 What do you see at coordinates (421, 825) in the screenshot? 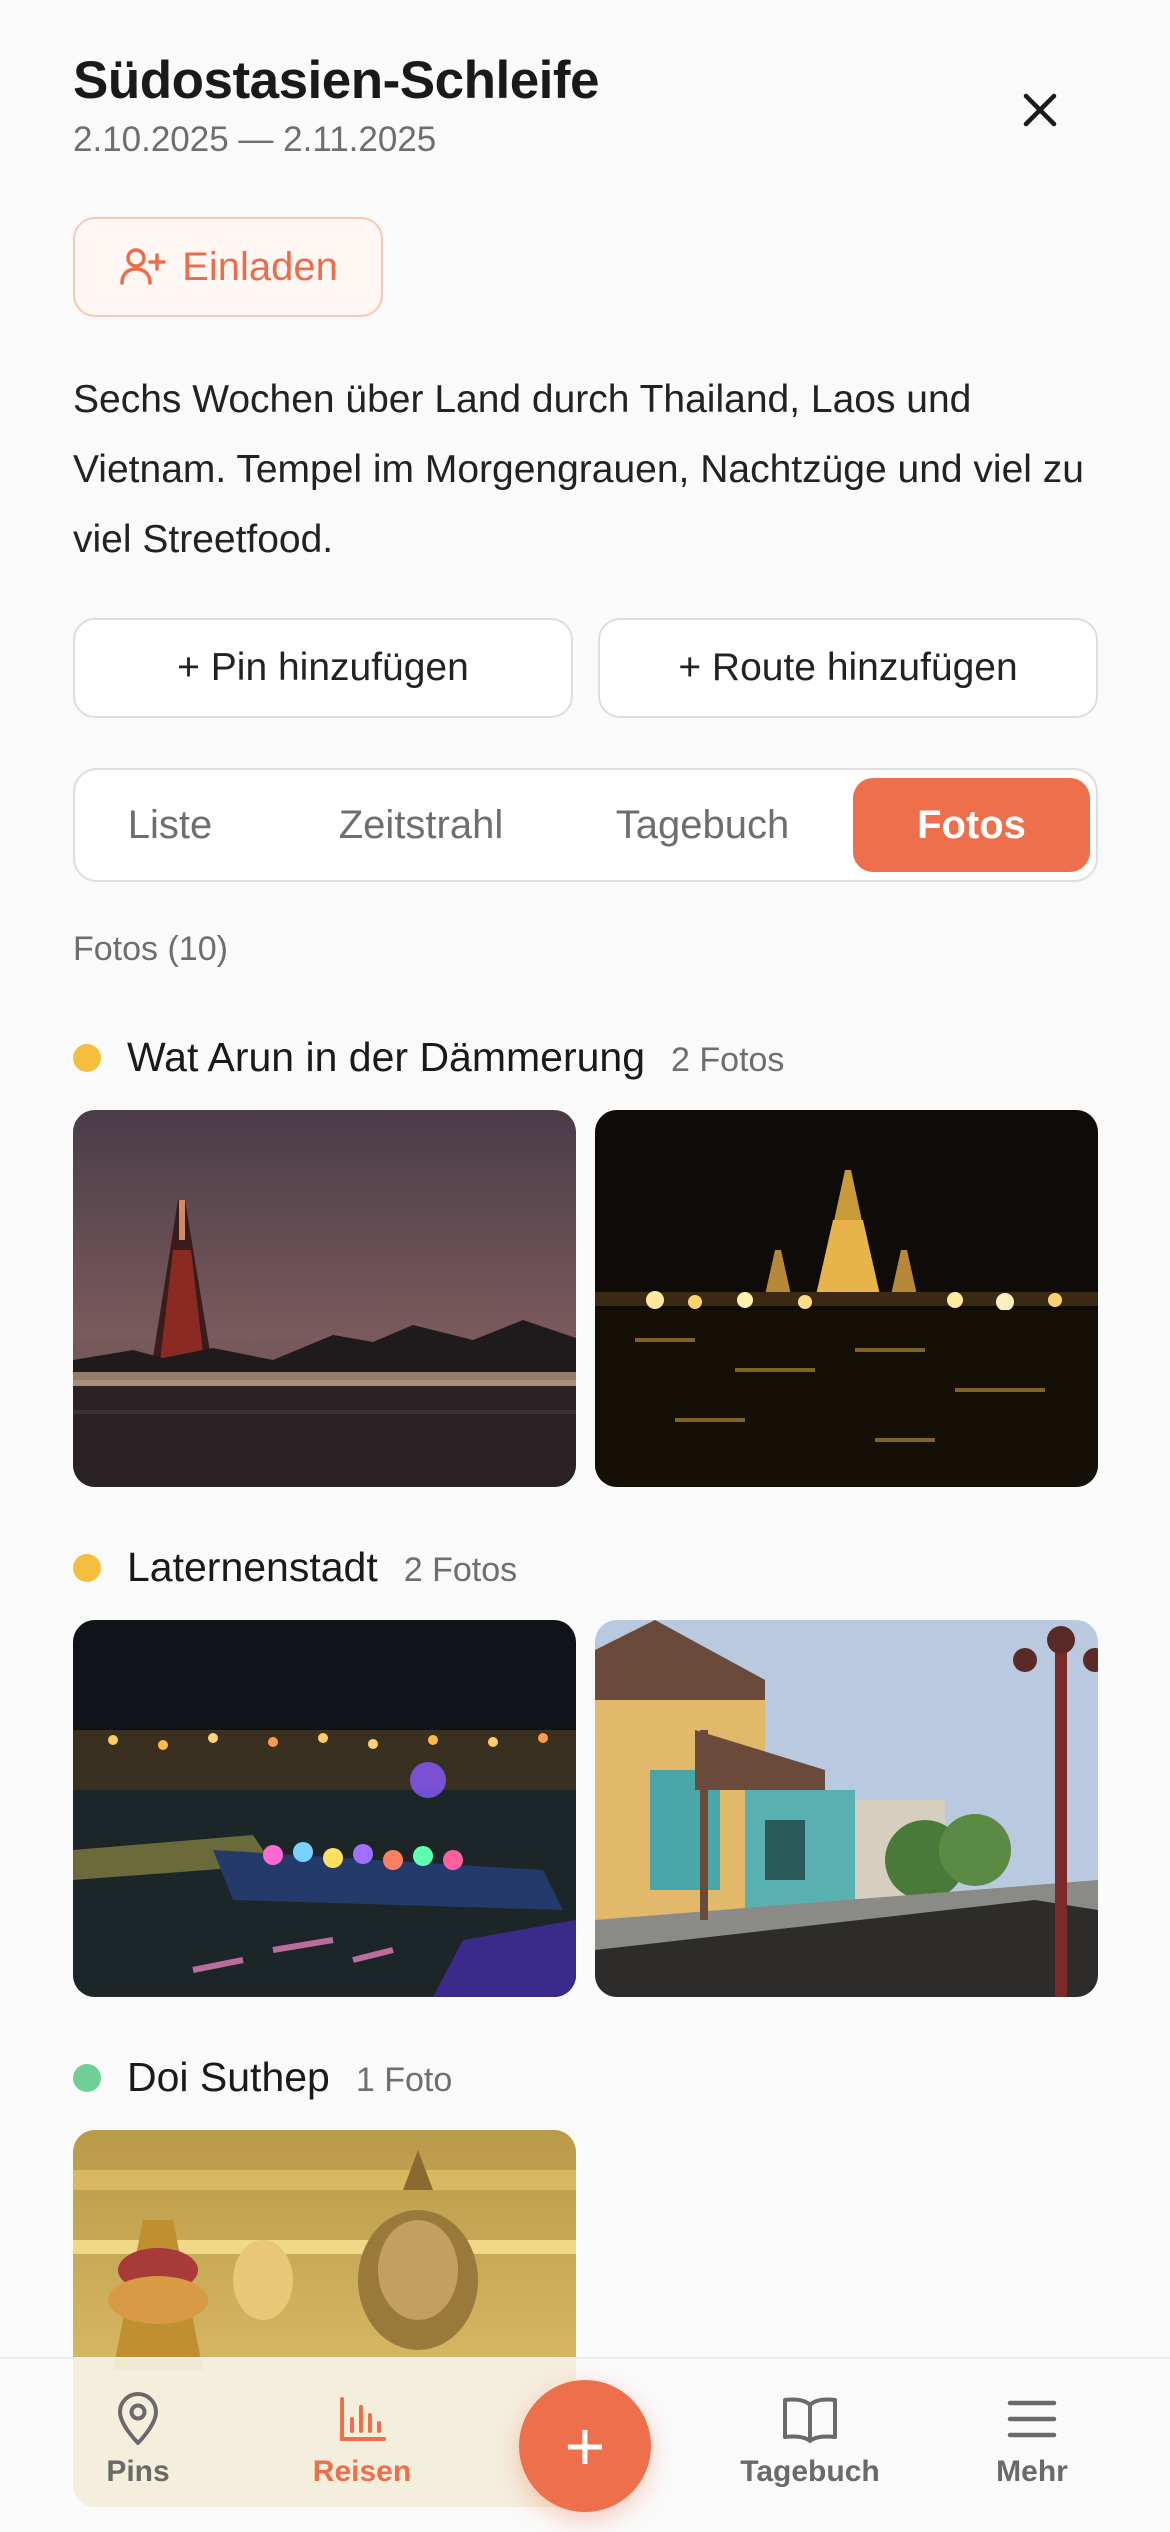
I see `tab-zeitstrahl: Zeitstrahl` at bounding box center [421, 825].